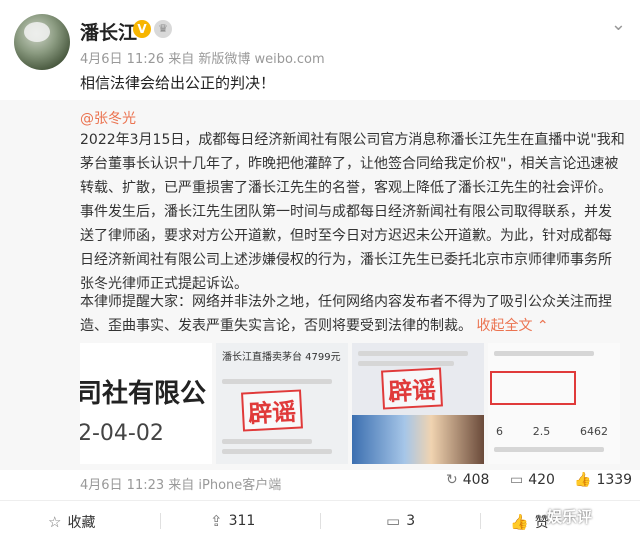  What do you see at coordinates (418, 439) in the screenshot?
I see `image-3-photo` at bounding box center [418, 439].